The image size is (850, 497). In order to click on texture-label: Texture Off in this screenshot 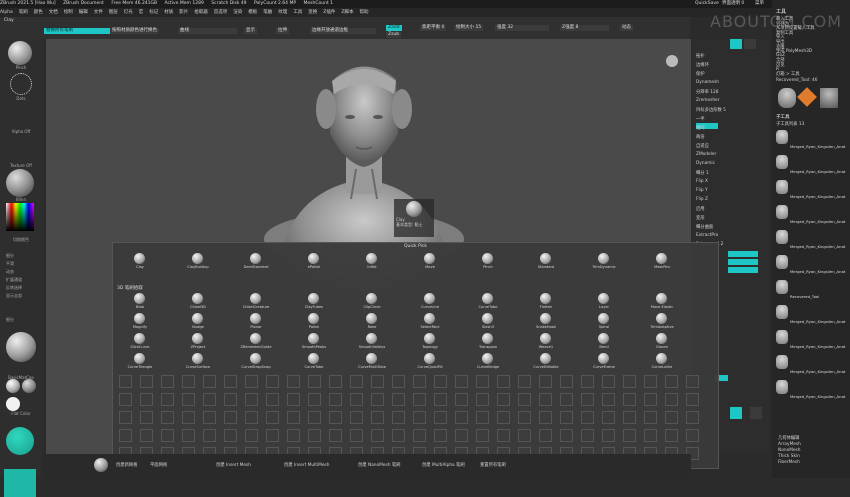, I will do `click(21, 165)`.